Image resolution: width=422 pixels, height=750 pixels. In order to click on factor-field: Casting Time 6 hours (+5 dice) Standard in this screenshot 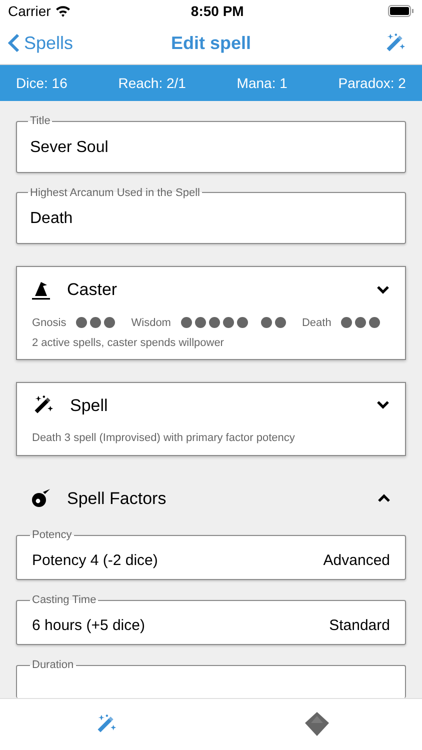, I will do `click(211, 618)`.